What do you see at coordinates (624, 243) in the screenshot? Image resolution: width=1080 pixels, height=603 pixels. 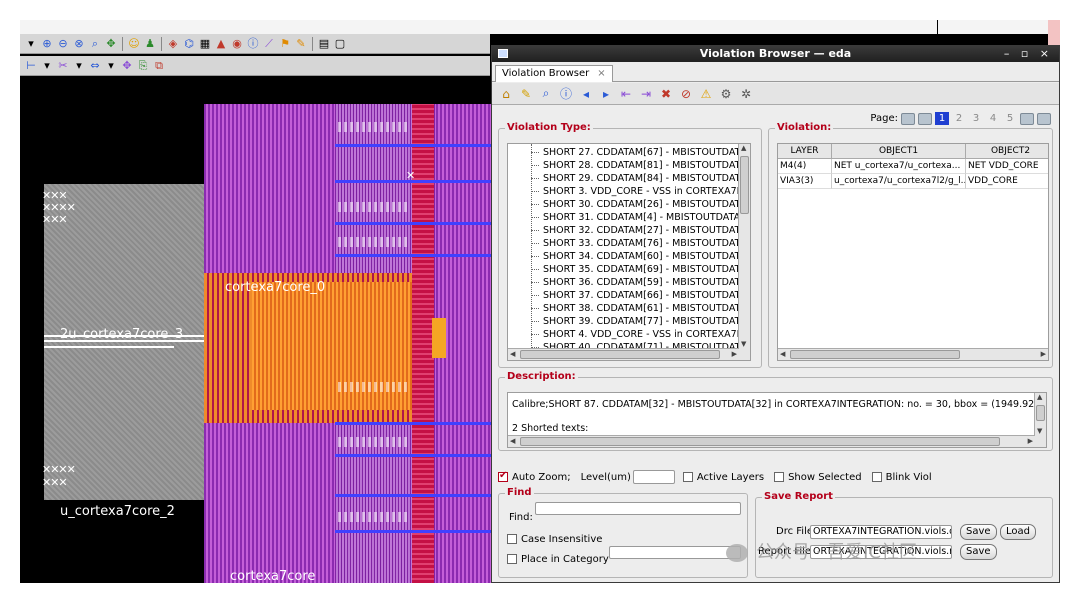 I see `violation-type-item: SHORT 33. CDDATAM[76] - MBISTOUTDATA[76]` at bounding box center [624, 243].